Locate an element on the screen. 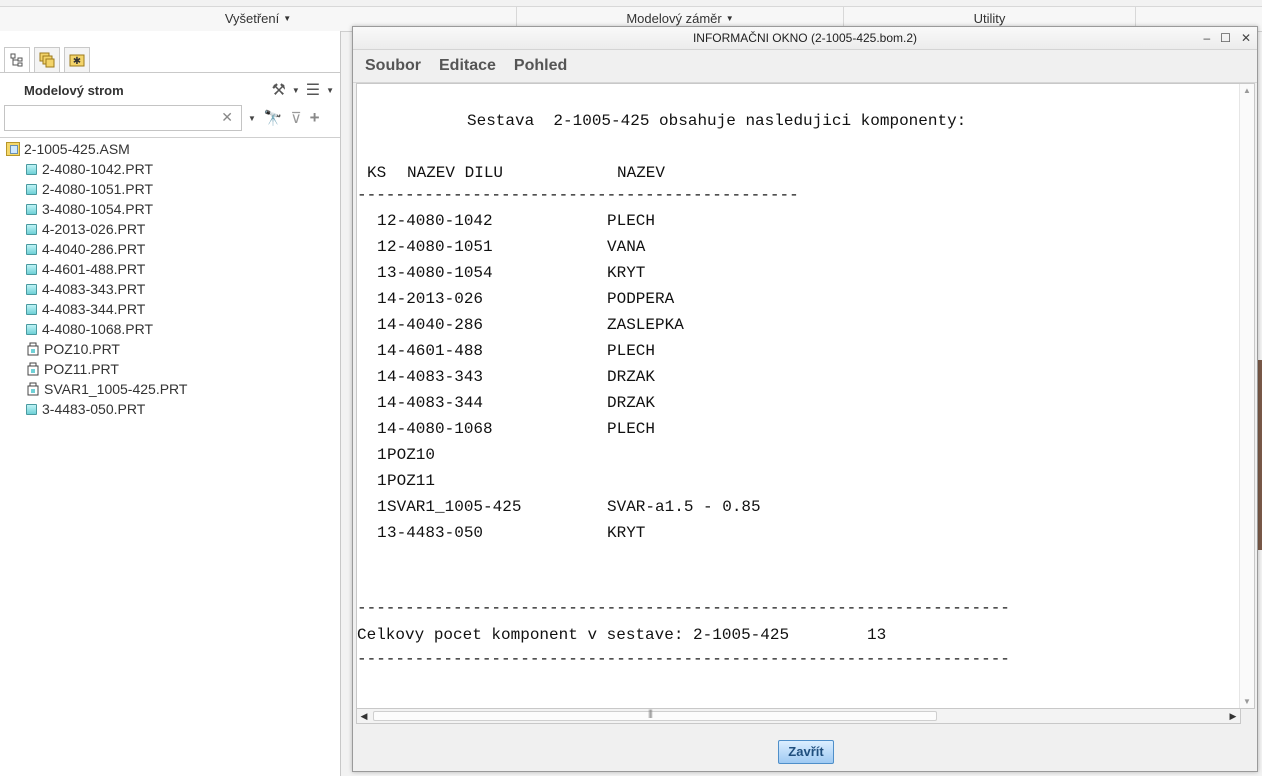  tree-item: 4-4083-343.PRT is located at coordinates (96, 289).